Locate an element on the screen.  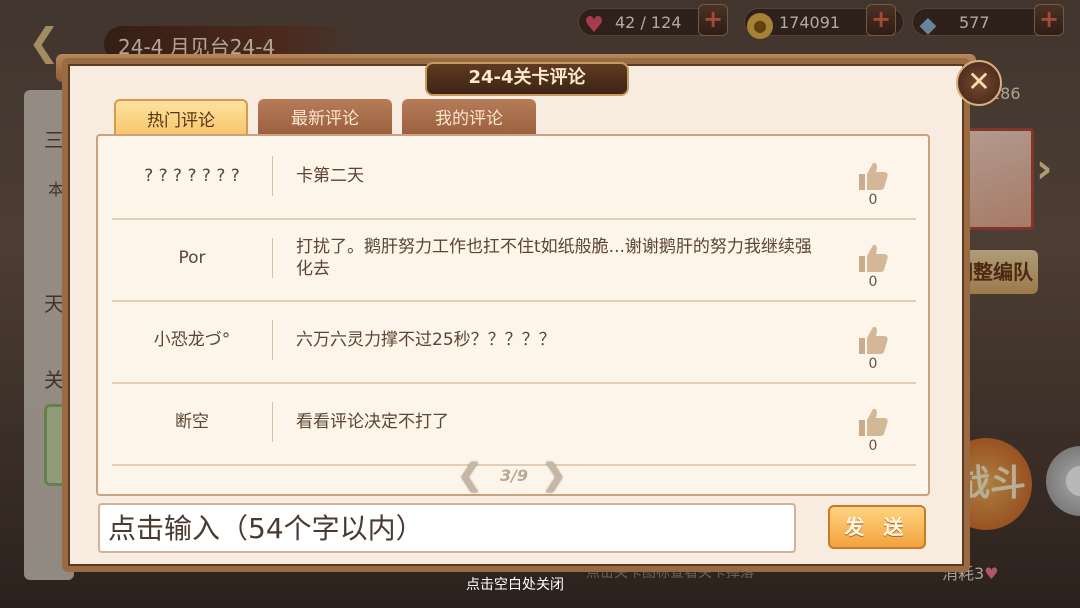
comment-row: 小恐龙づ° 六万六灵力撑不过25秒？？？？？ 0 is located at coordinates (514, 342).